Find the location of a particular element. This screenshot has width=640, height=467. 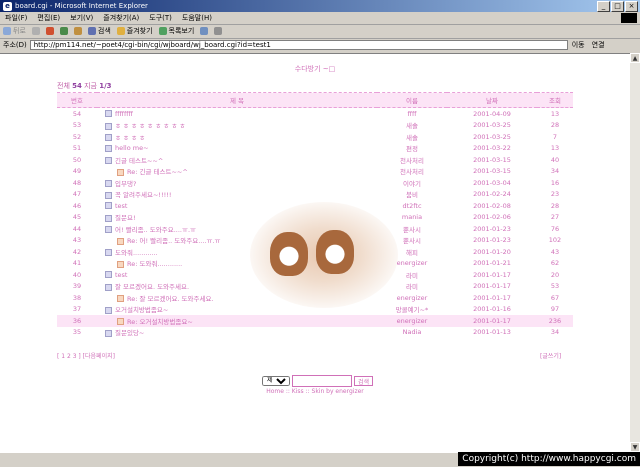

table-row: 36 Re: 오거설치방법좀요~ energizer 2001-01-17 236 is located at coordinates (315, 321).